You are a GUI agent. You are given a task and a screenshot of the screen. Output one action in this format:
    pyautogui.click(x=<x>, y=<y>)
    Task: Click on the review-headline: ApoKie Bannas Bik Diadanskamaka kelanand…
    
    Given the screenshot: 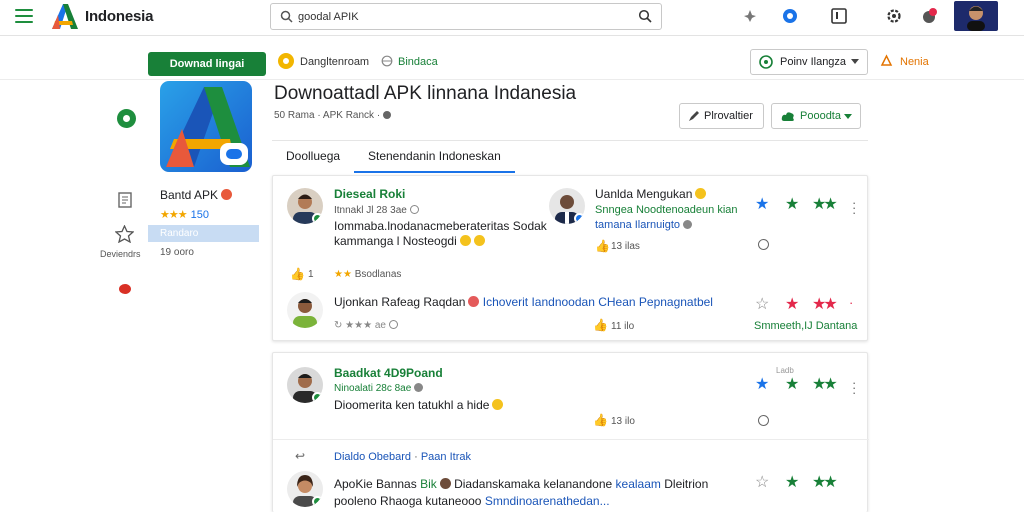 What is the action you would take?
    pyautogui.click(x=521, y=484)
    